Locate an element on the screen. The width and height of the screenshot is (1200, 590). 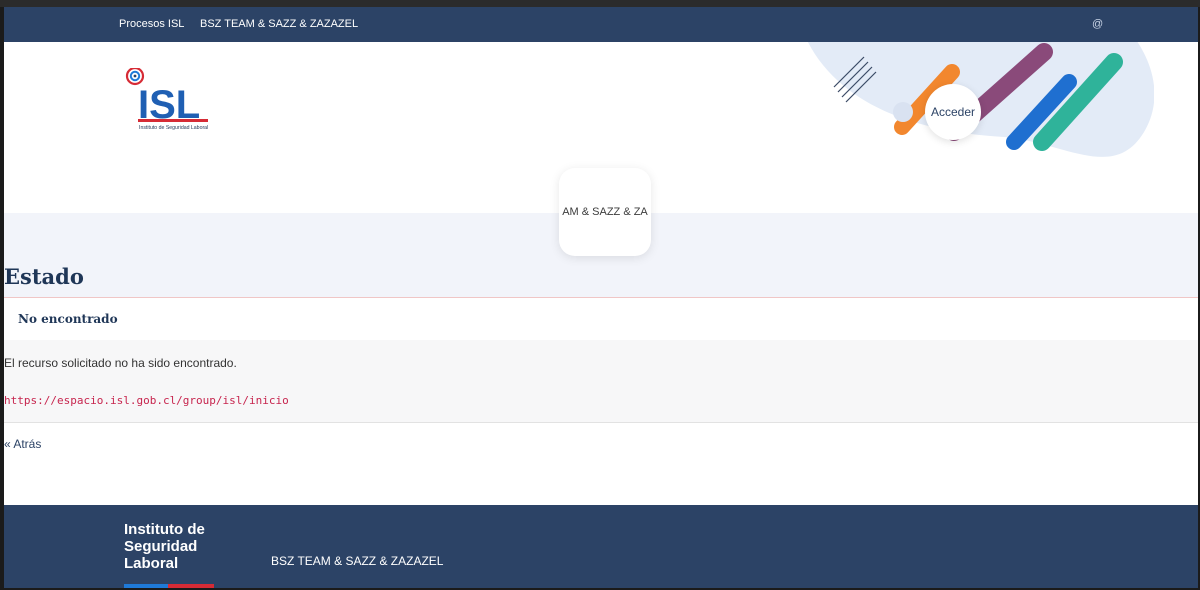
site-card-label: AM & SAZZ & ZA is located at coordinates (605, 212).